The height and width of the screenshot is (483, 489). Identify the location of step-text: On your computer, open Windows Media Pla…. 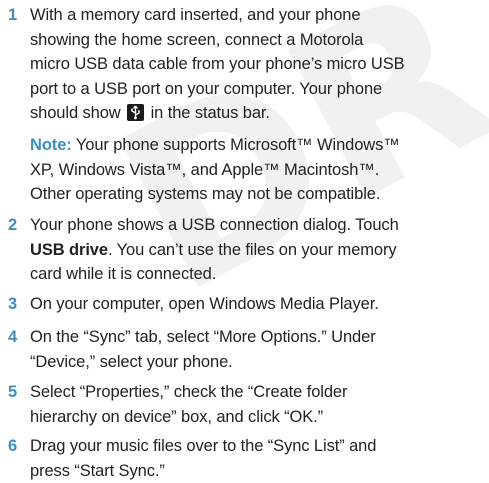
(258, 304).